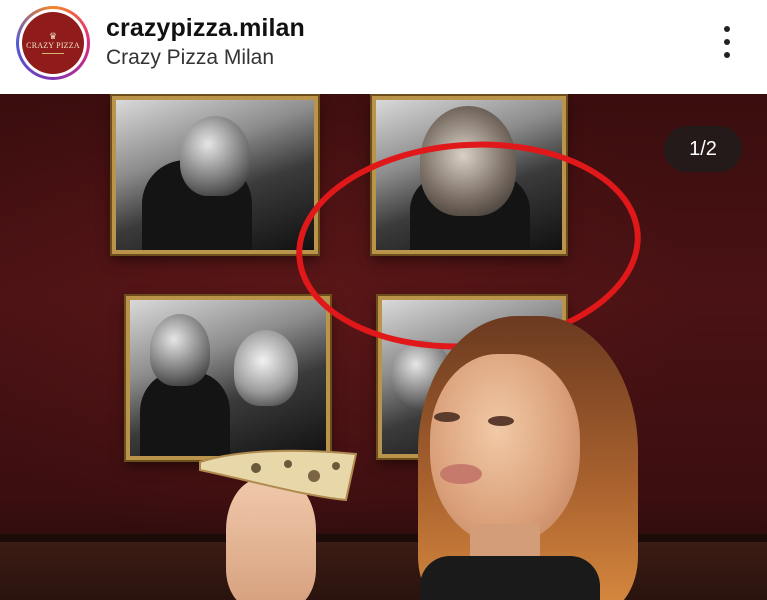 This screenshot has width=767, height=600. I want to click on avatar: ♛ CRAZY PIZZA, so click(53, 43).